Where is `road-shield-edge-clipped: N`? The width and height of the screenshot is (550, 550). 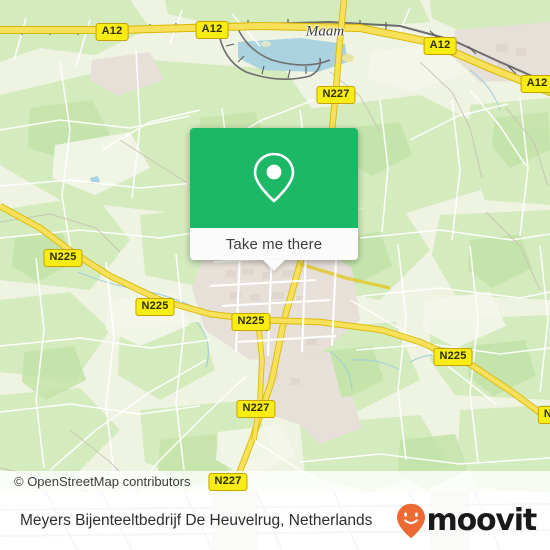 road-shield-edge-clipped: N is located at coordinates (543, 415).